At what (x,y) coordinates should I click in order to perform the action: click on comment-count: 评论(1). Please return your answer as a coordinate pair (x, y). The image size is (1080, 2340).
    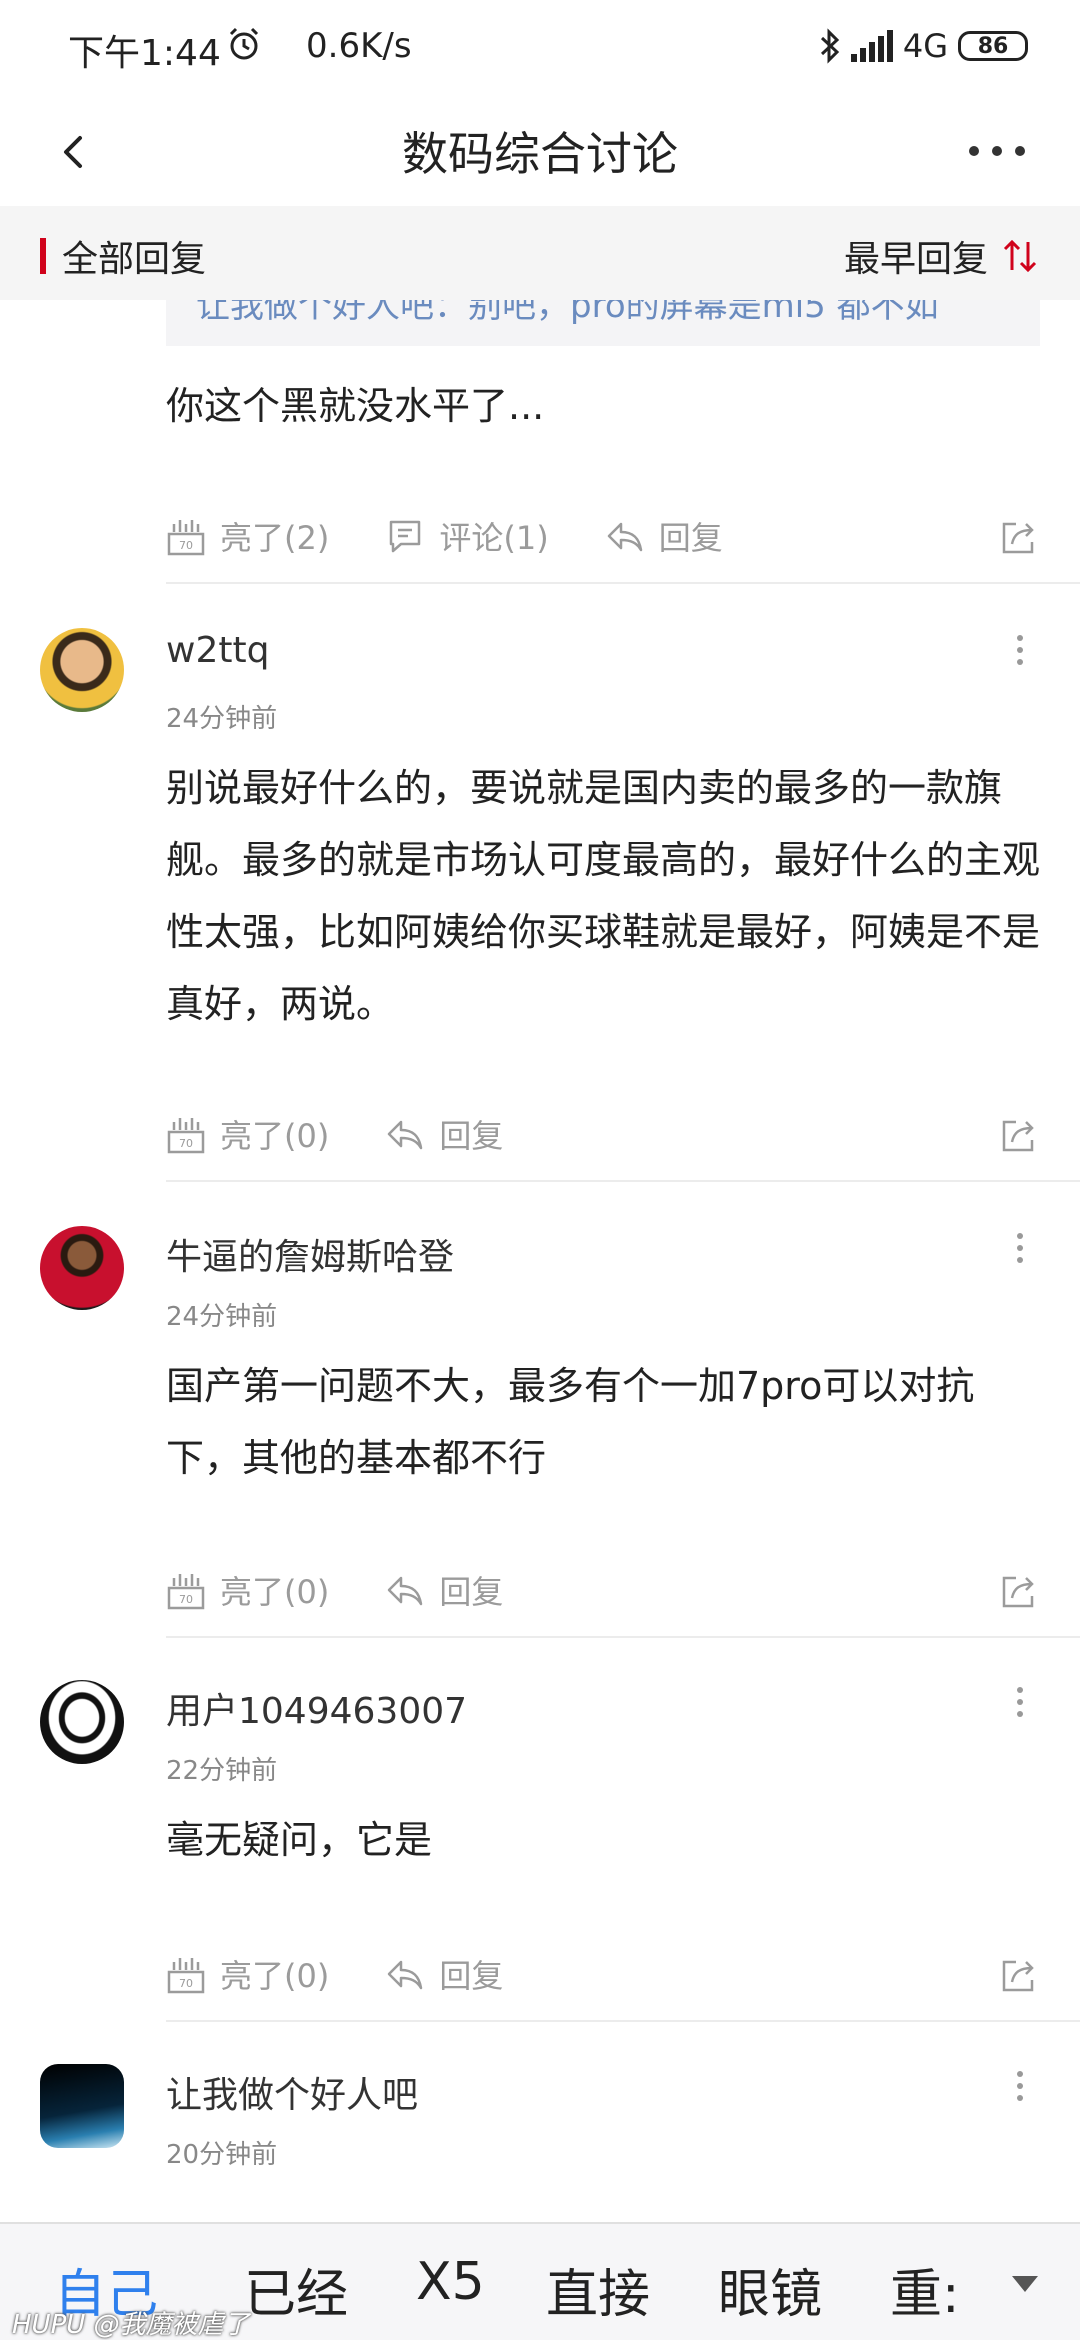
    Looking at the image, I should click on (494, 538).